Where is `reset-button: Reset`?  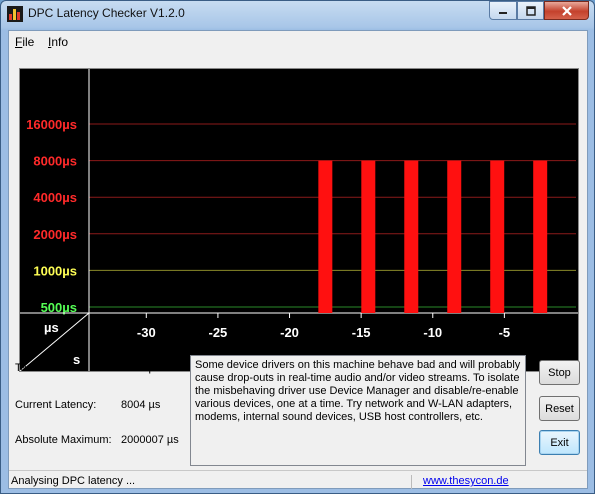
reset-button: Reset is located at coordinates (559, 408).